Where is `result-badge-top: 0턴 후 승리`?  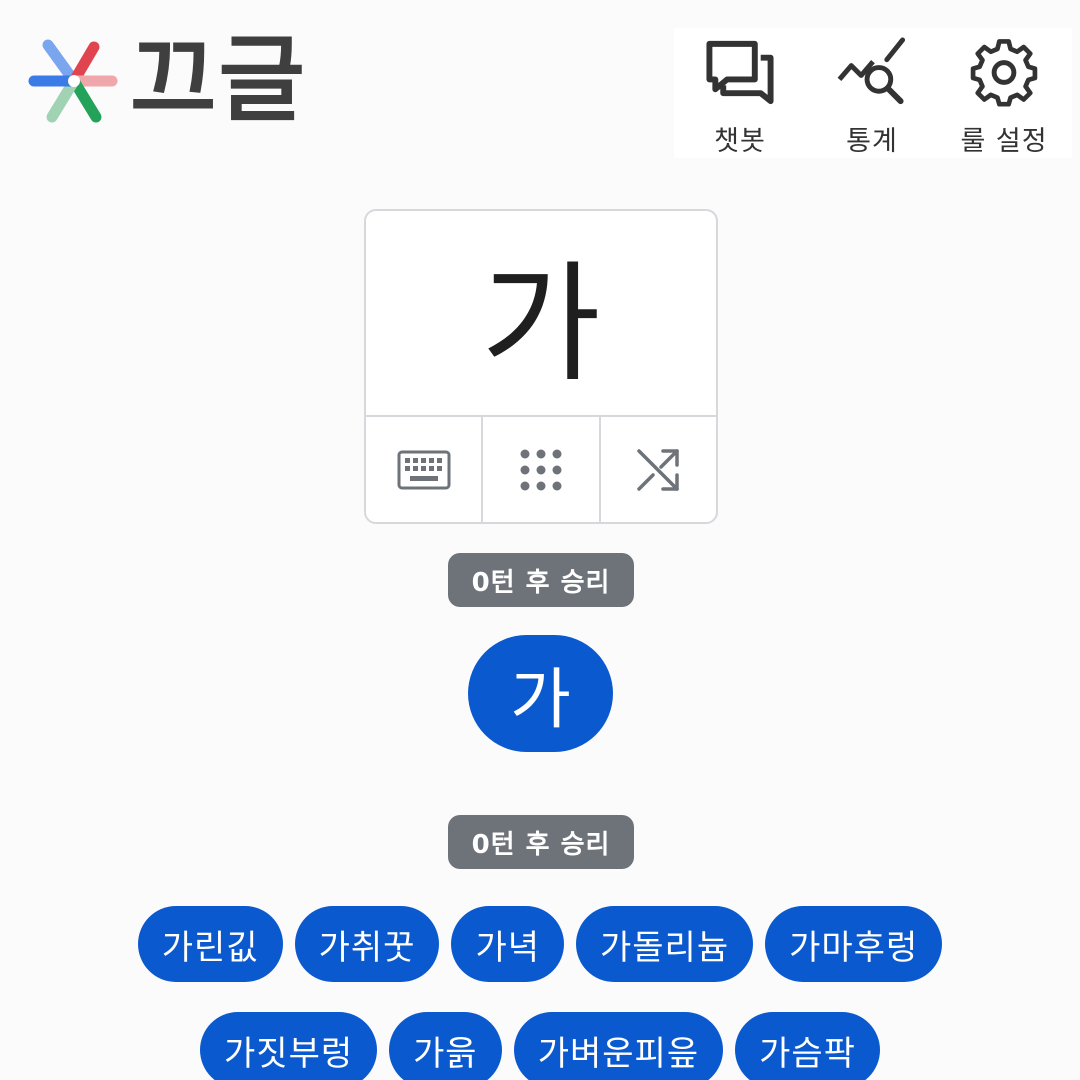
result-badge-top: 0턴 후 승리 is located at coordinates (541, 580).